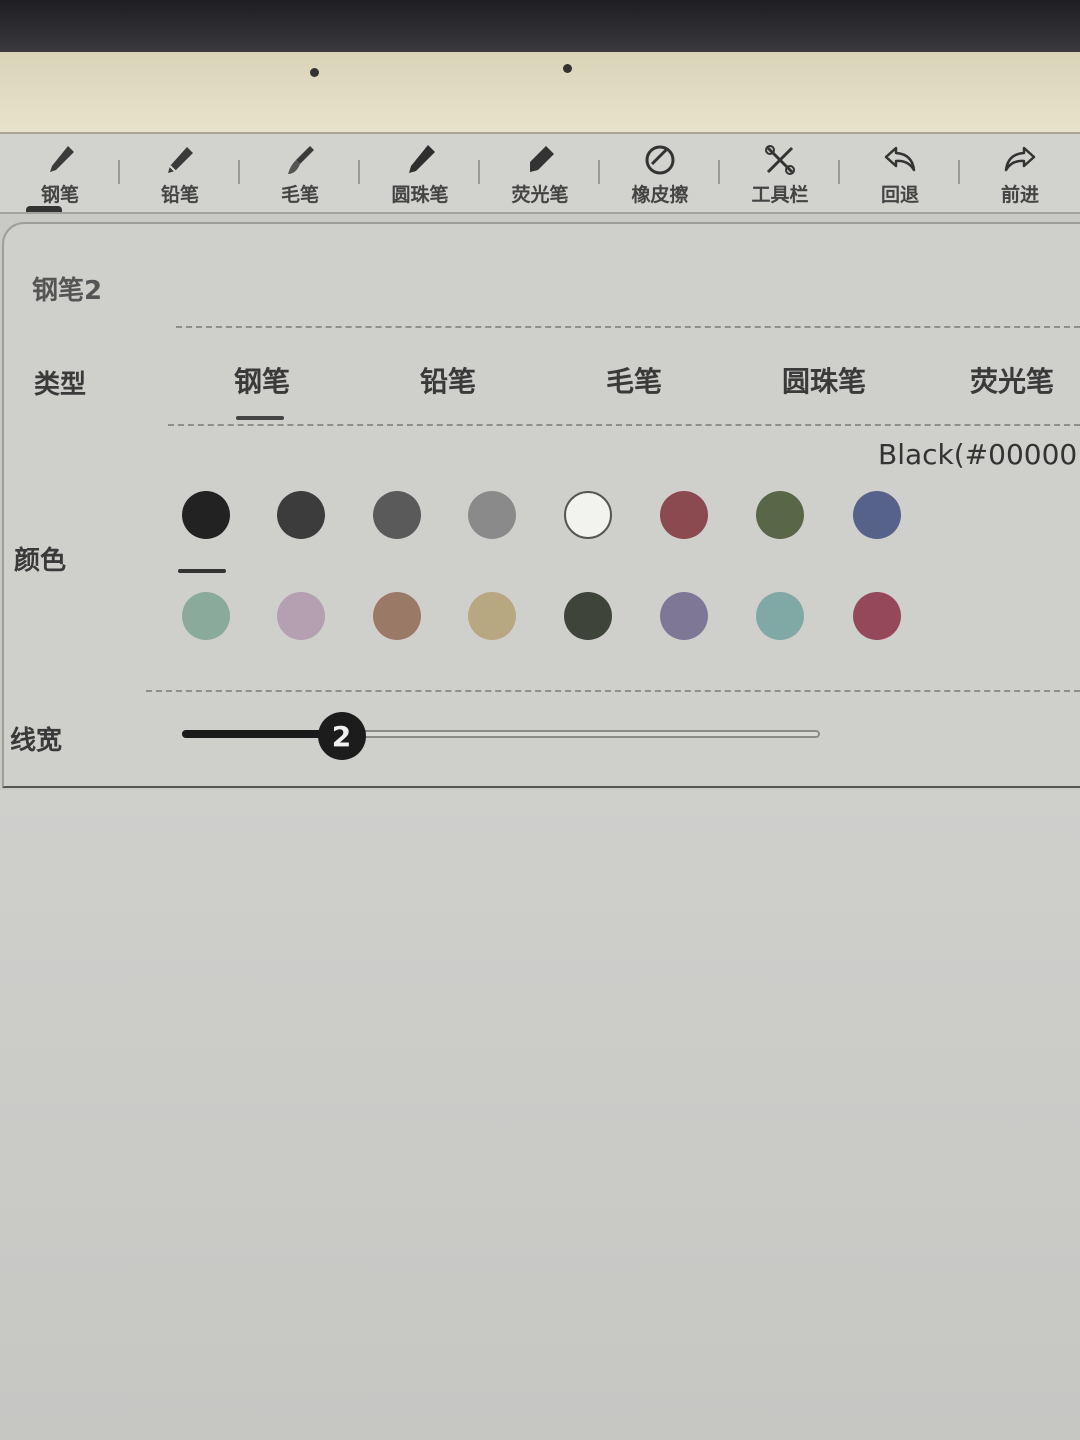 This screenshot has height=1440, width=1080. I want to click on tool-pencil: 铅笔, so click(180, 173).